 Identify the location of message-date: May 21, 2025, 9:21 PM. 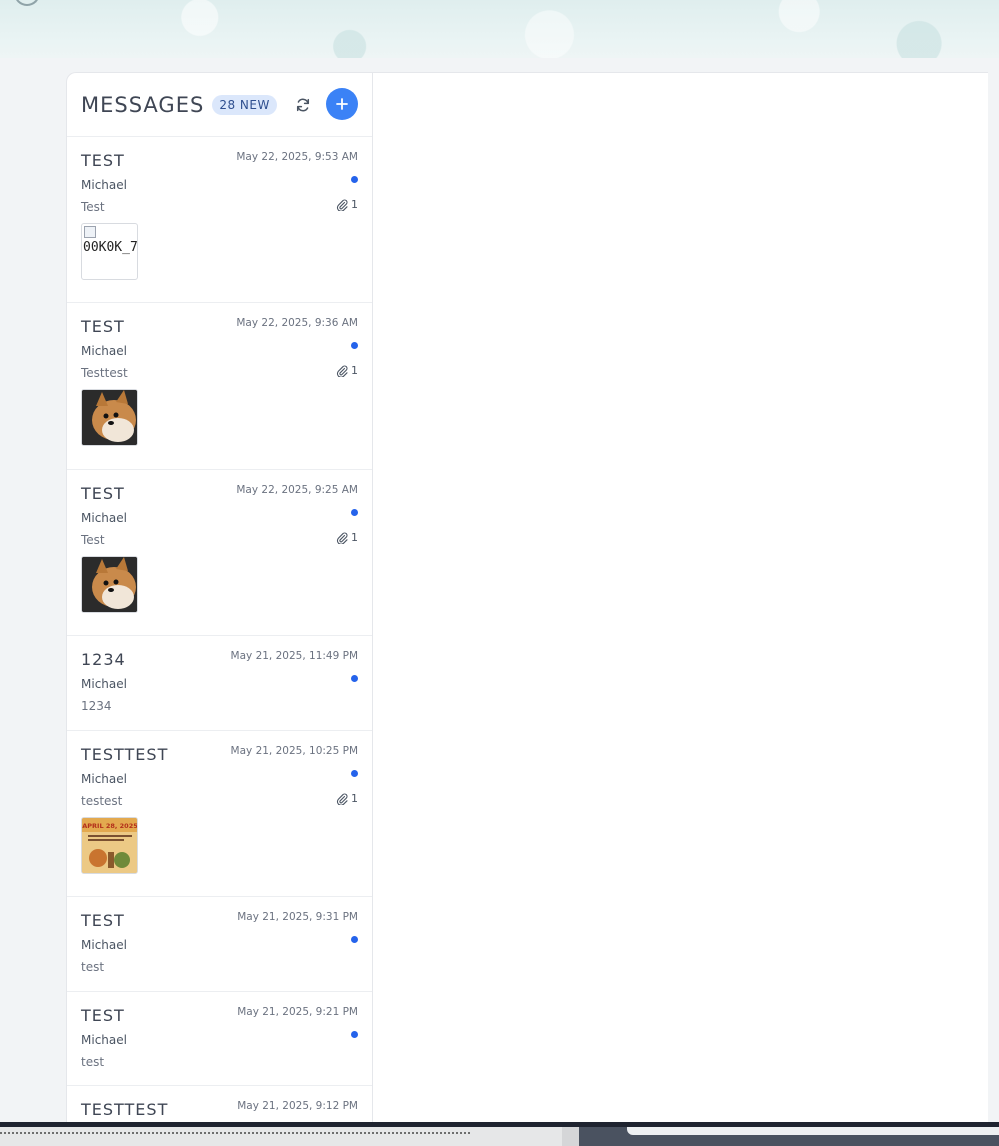
(297, 1012).